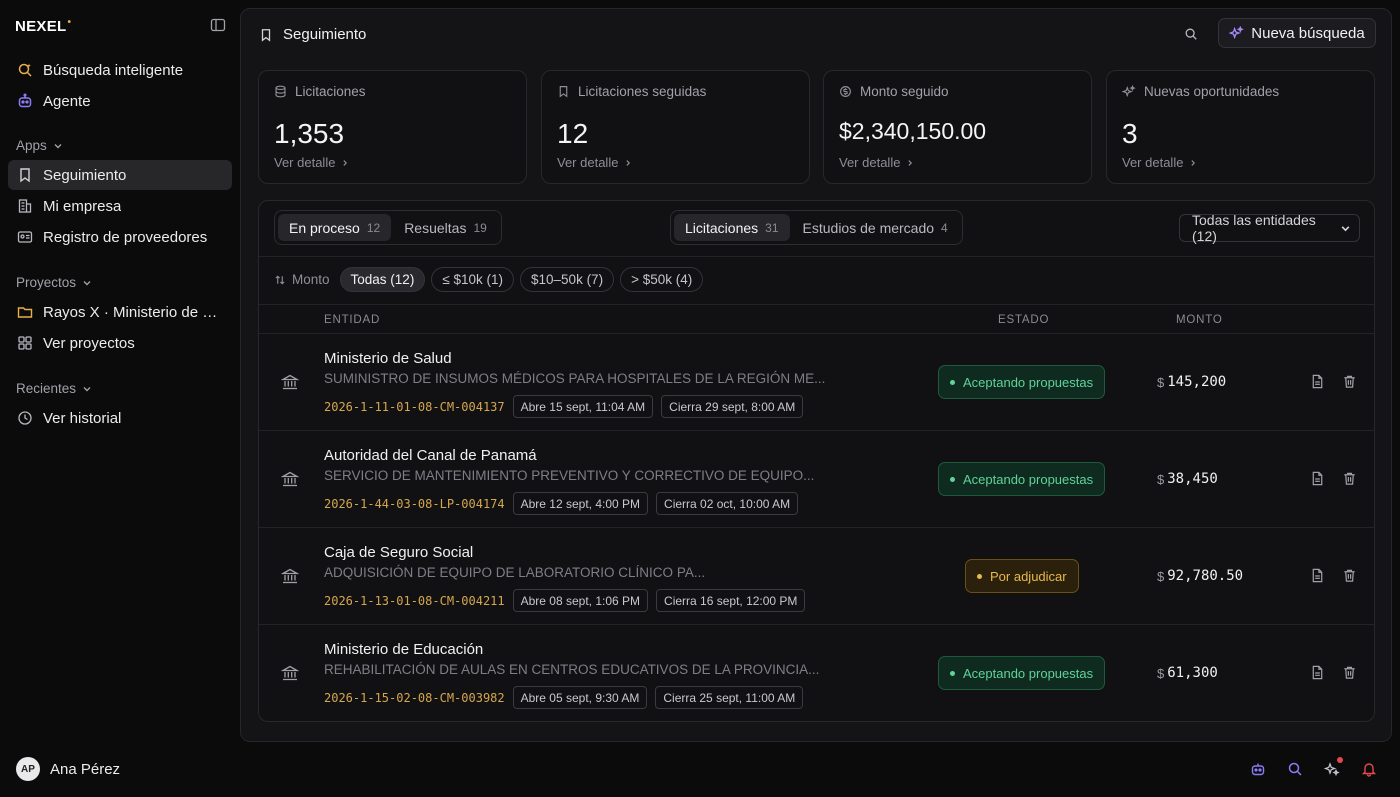  I want to click on dollar-icon, so click(845, 91).